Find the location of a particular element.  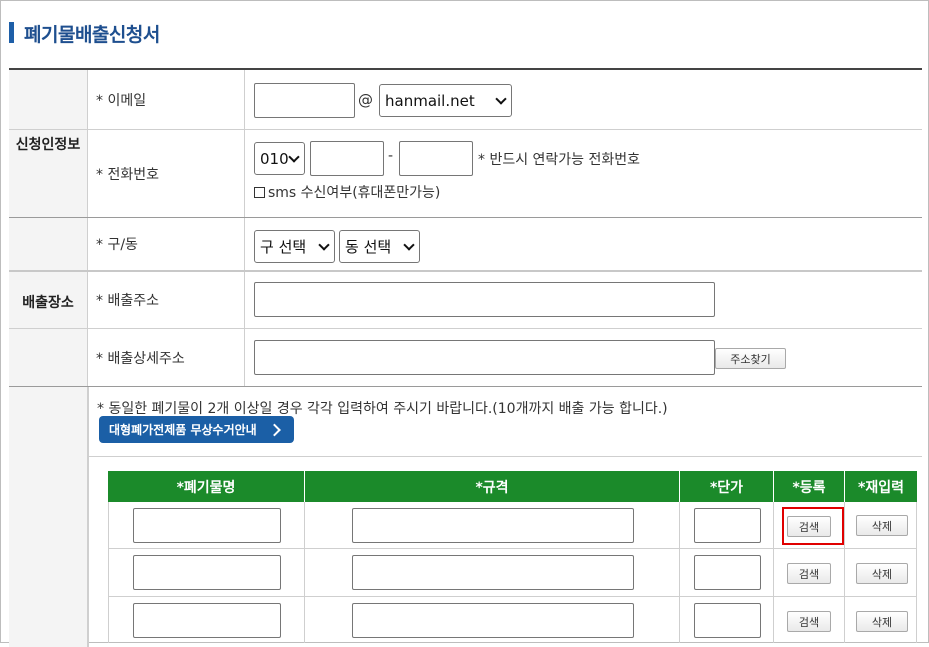

phone-label: * 전화번호 is located at coordinates (166, 173).